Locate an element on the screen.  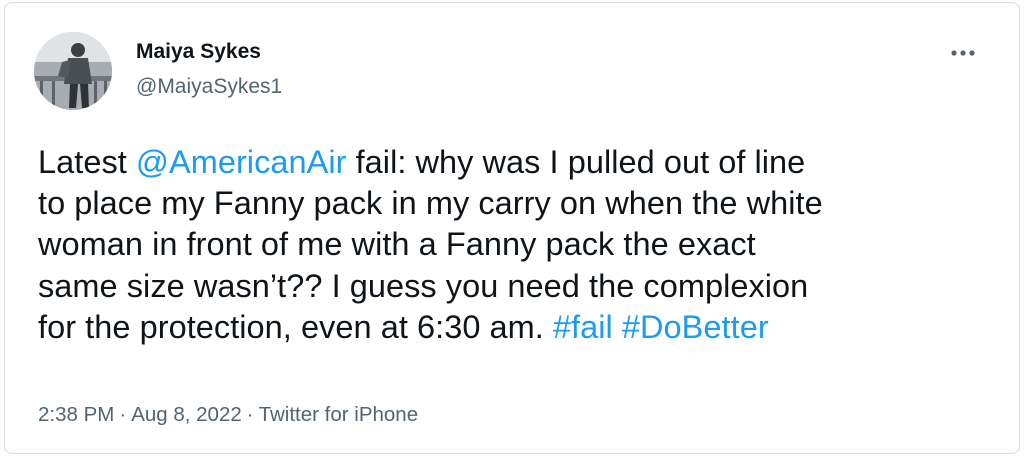
tweet-text-segment: Latest is located at coordinates (87, 162).